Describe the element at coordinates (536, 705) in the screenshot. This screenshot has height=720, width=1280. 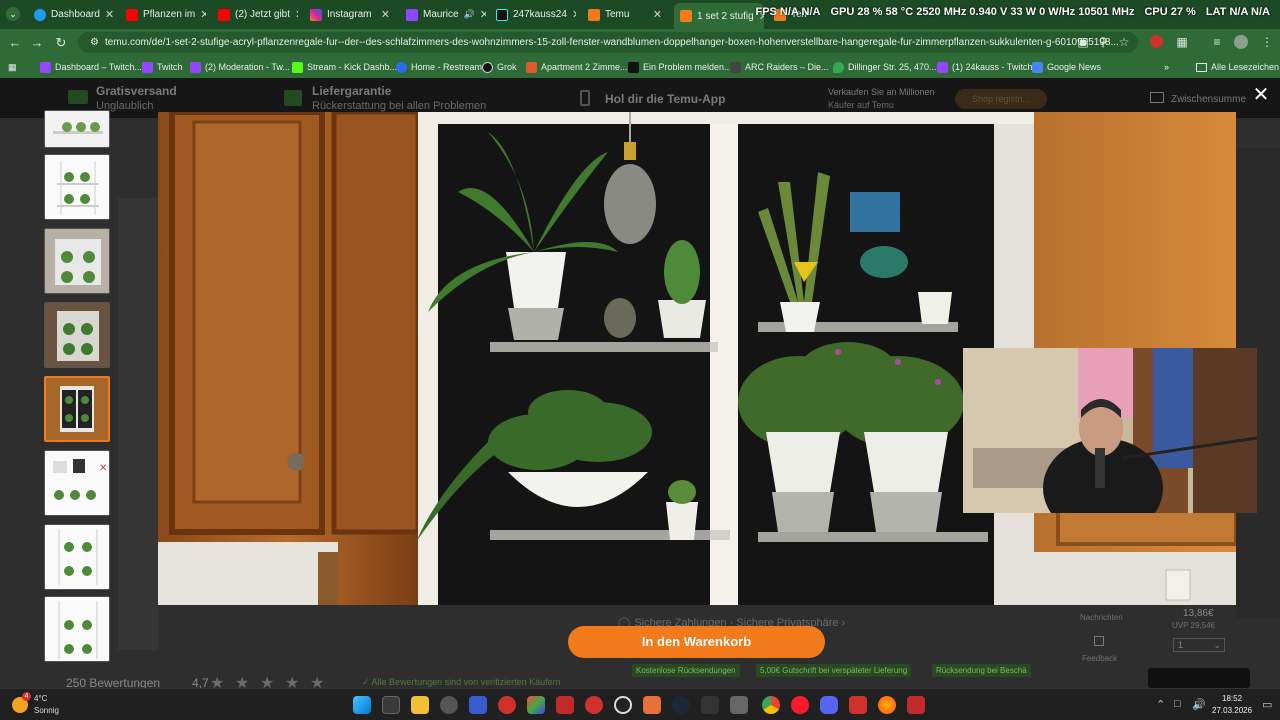
I see `app-multicolor-icon` at that location.